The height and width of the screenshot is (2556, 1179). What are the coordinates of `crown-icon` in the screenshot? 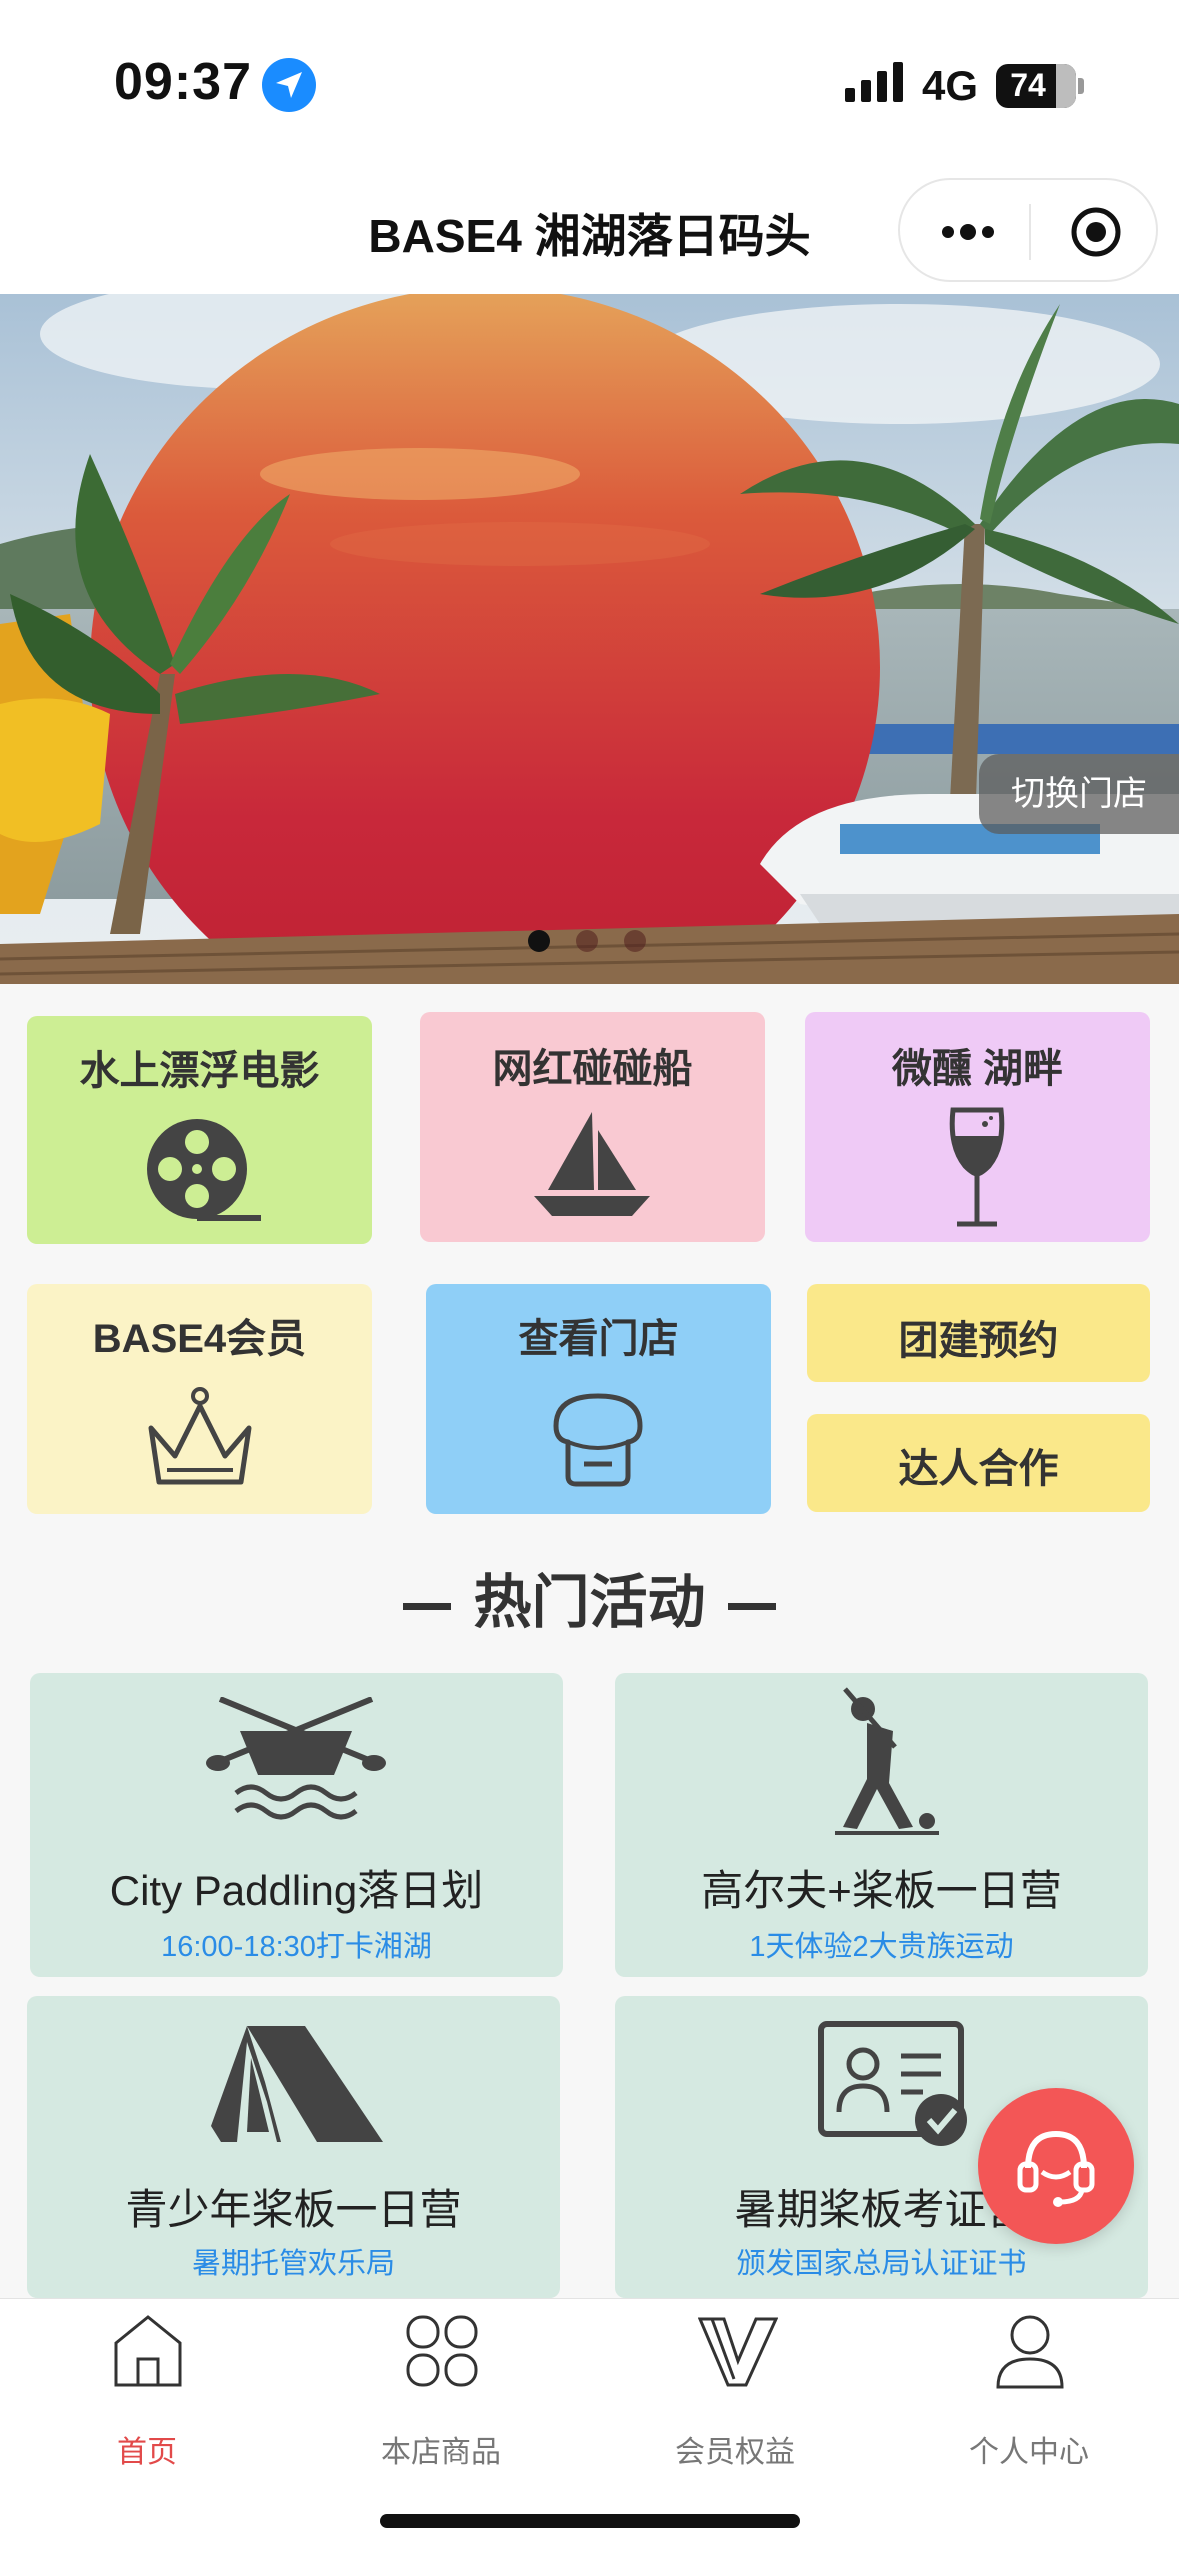 It's located at (200, 1436).